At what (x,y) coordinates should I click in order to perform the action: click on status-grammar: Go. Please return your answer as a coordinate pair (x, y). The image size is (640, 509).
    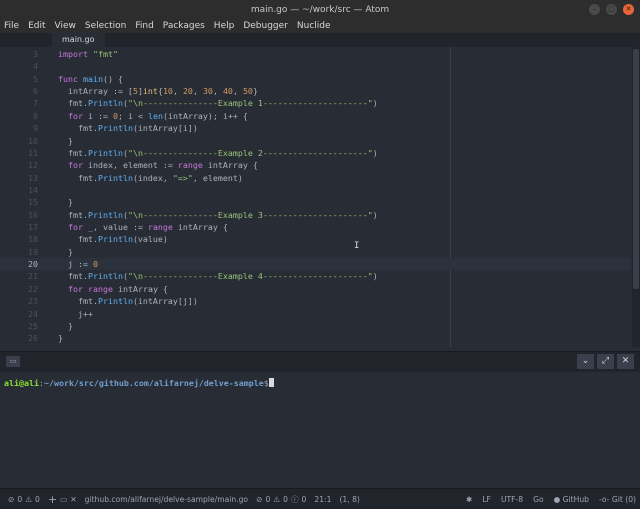
    Looking at the image, I should click on (538, 499).